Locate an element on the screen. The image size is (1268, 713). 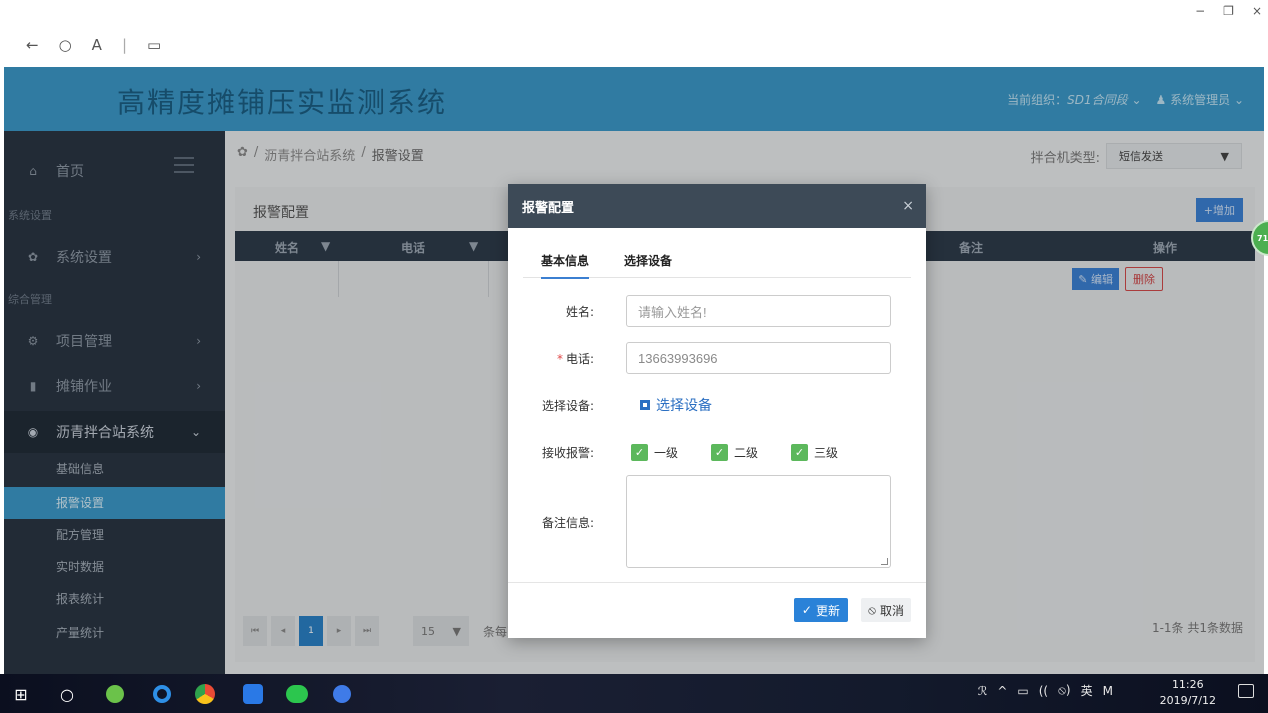
close-icon: × is located at coordinates (908, 206).